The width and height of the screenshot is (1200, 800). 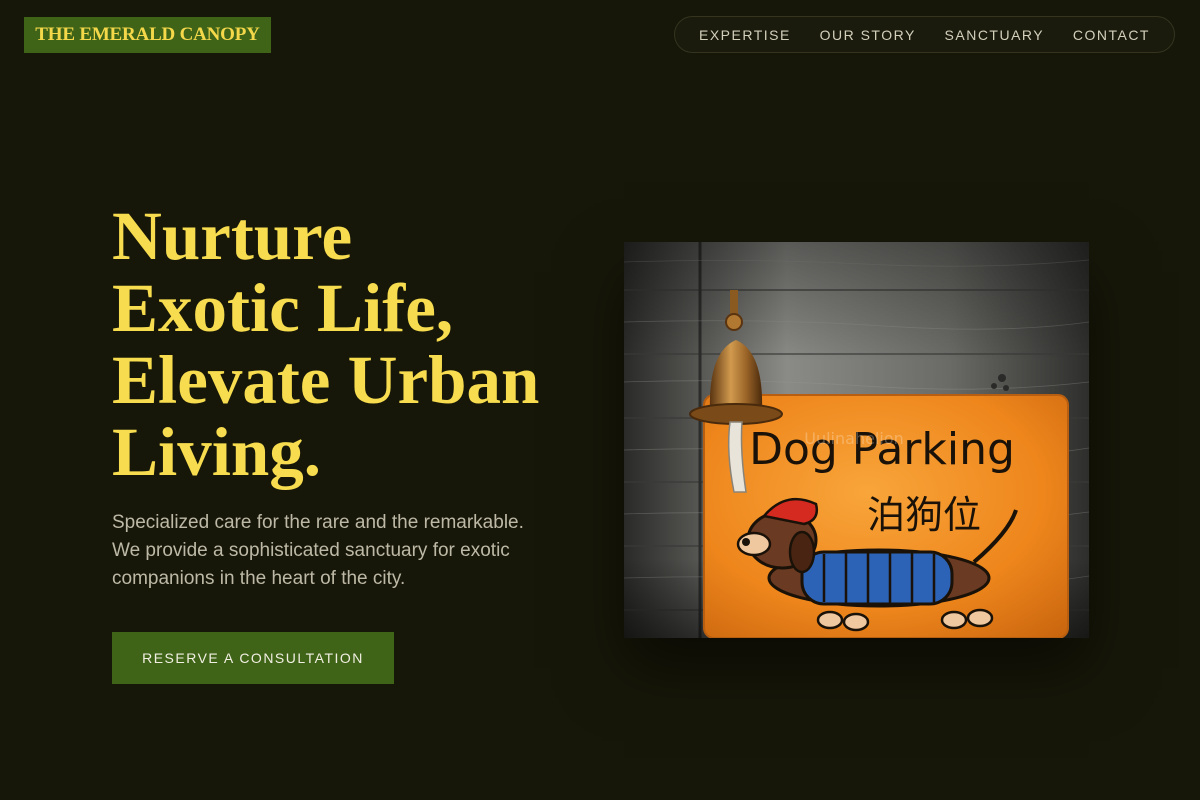 What do you see at coordinates (868, 35) in the screenshot?
I see `nav-item-our-story: OUR STORY` at bounding box center [868, 35].